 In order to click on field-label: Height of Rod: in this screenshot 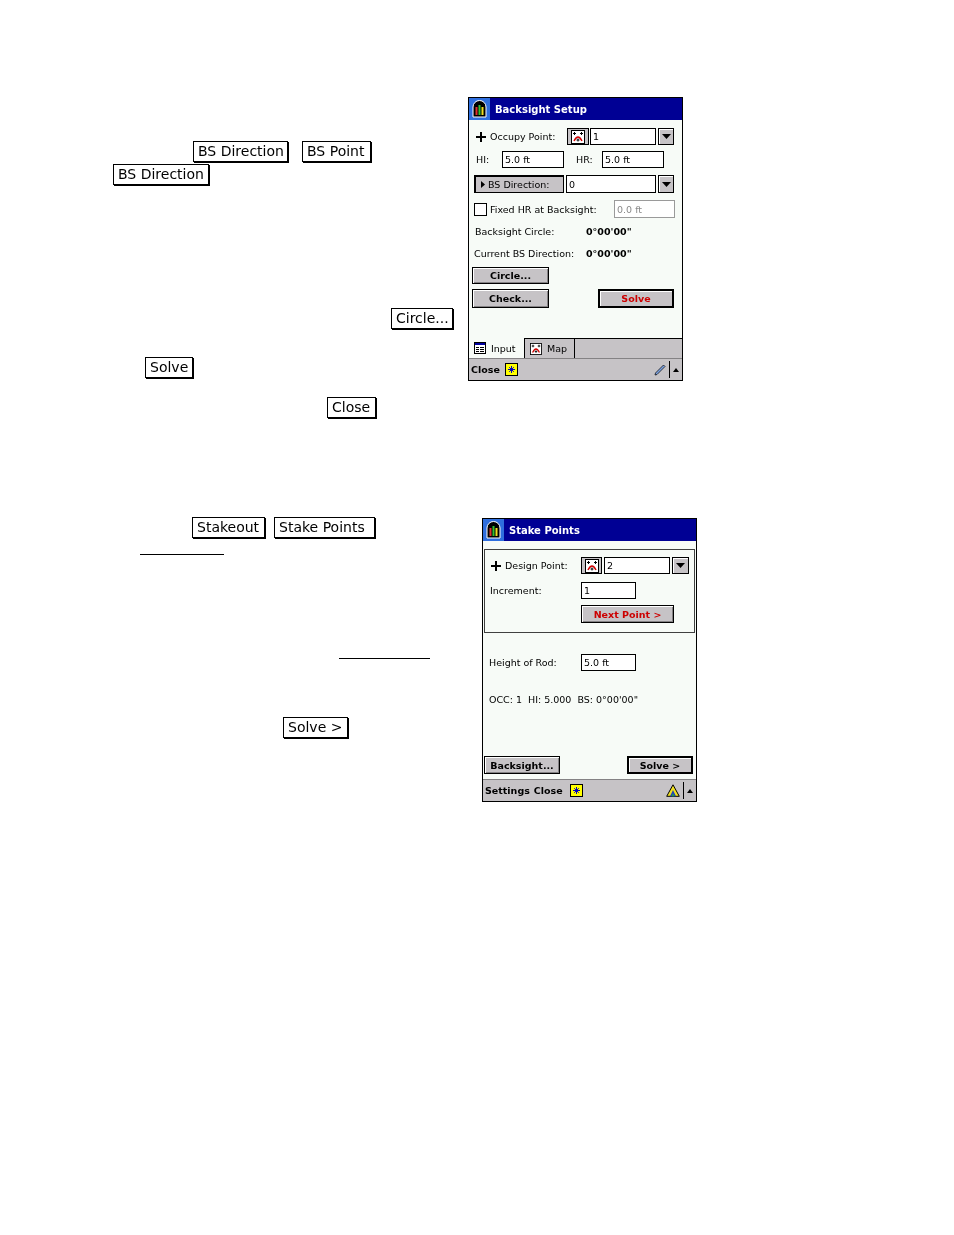, I will do `click(523, 662)`.